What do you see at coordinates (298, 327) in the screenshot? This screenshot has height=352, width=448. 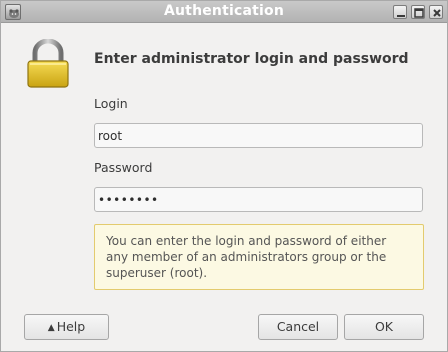 I see `cancel-button: Cancel` at bounding box center [298, 327].